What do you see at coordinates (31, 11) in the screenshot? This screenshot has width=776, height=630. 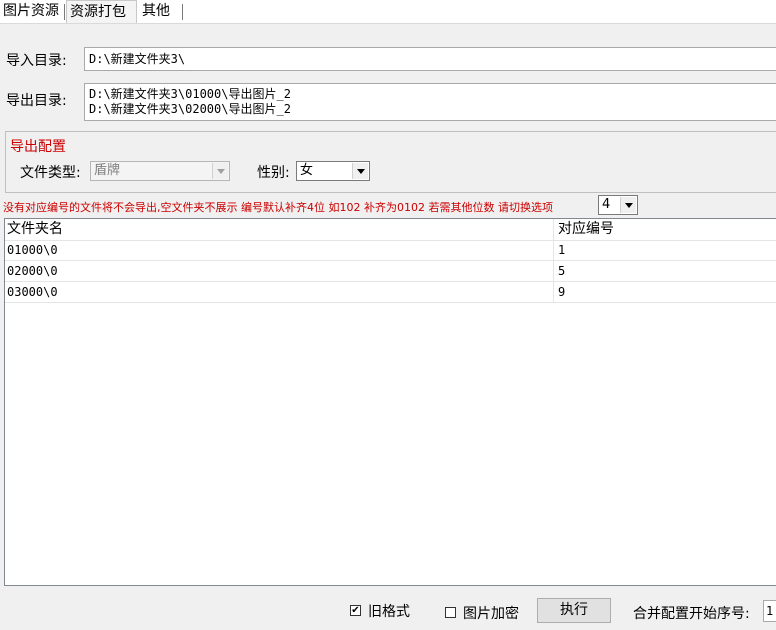 I see `tab-image-resources: 图片资源` at bounding box center [31, 11].